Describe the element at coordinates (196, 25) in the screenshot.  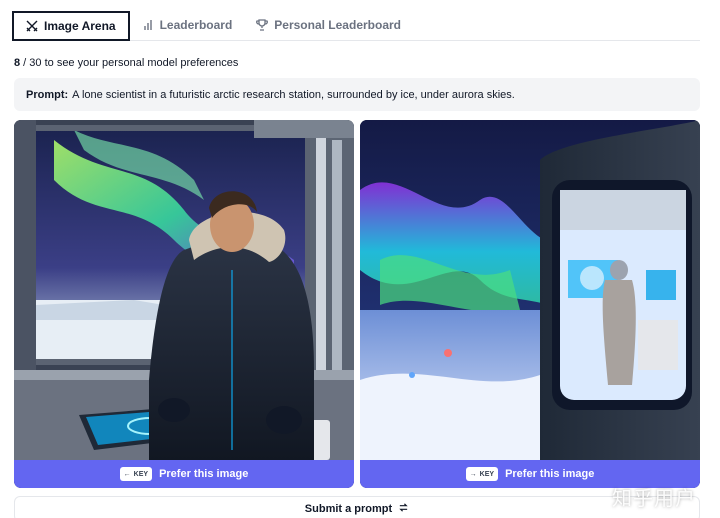
I see `tab-label: Leaderboard` at that location.